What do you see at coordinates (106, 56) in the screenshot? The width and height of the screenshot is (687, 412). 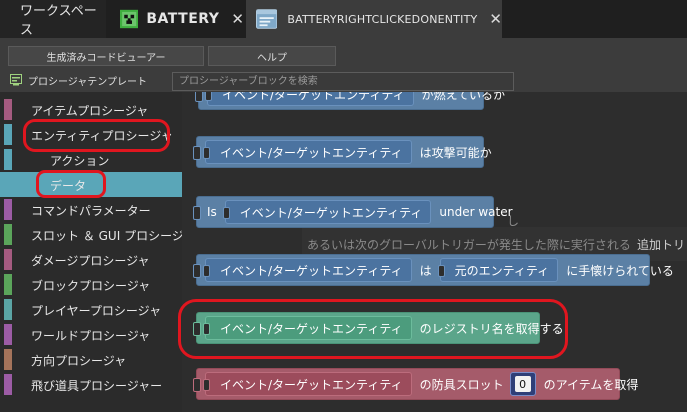 I see `code-viewer-button: 生成済みコードビューアー` at bounding box center [106, 56].